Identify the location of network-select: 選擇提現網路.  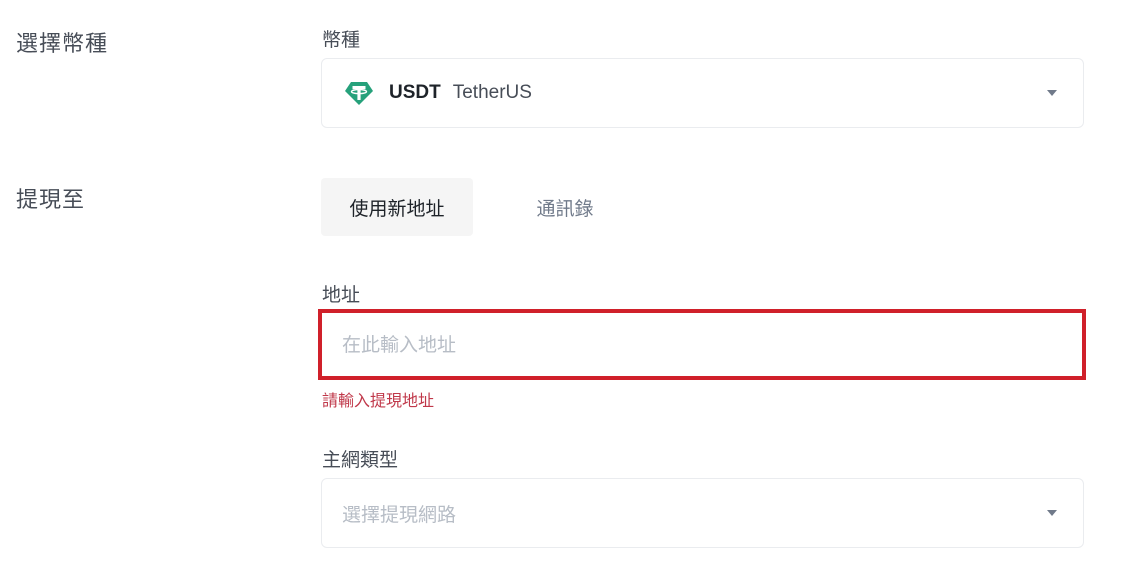
(702, 513).